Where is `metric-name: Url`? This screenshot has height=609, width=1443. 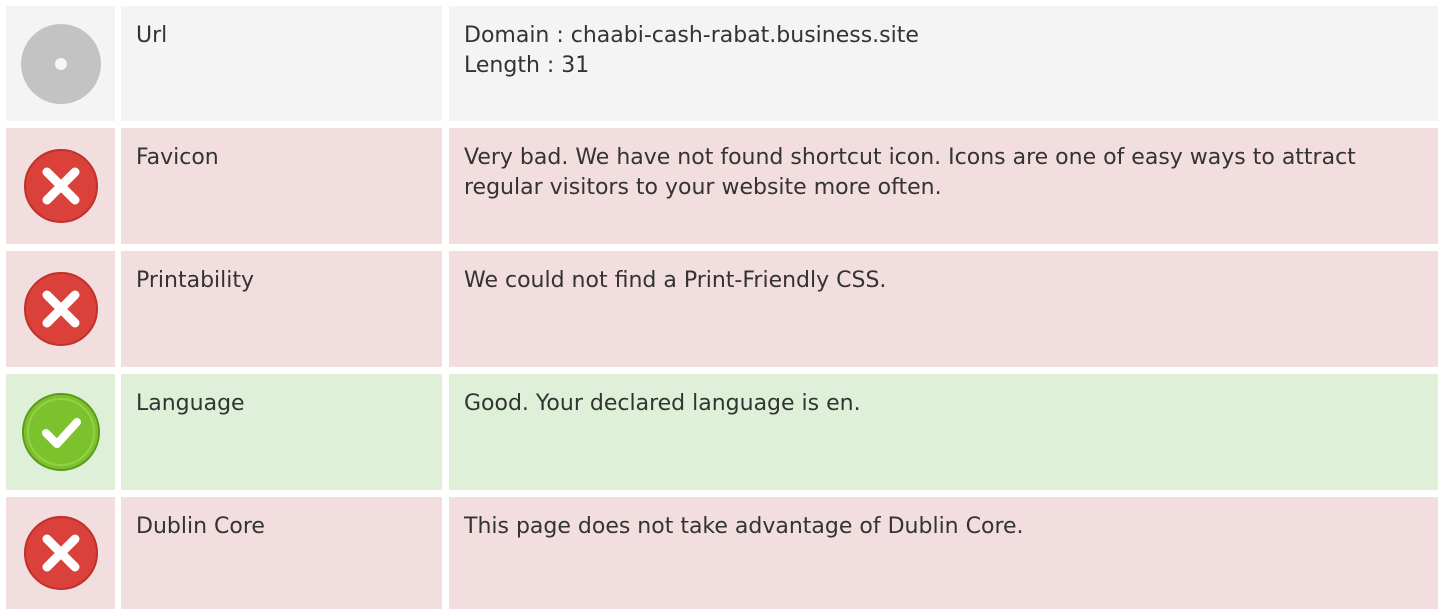 metric-name: Url is located at coordinates (281, 63).